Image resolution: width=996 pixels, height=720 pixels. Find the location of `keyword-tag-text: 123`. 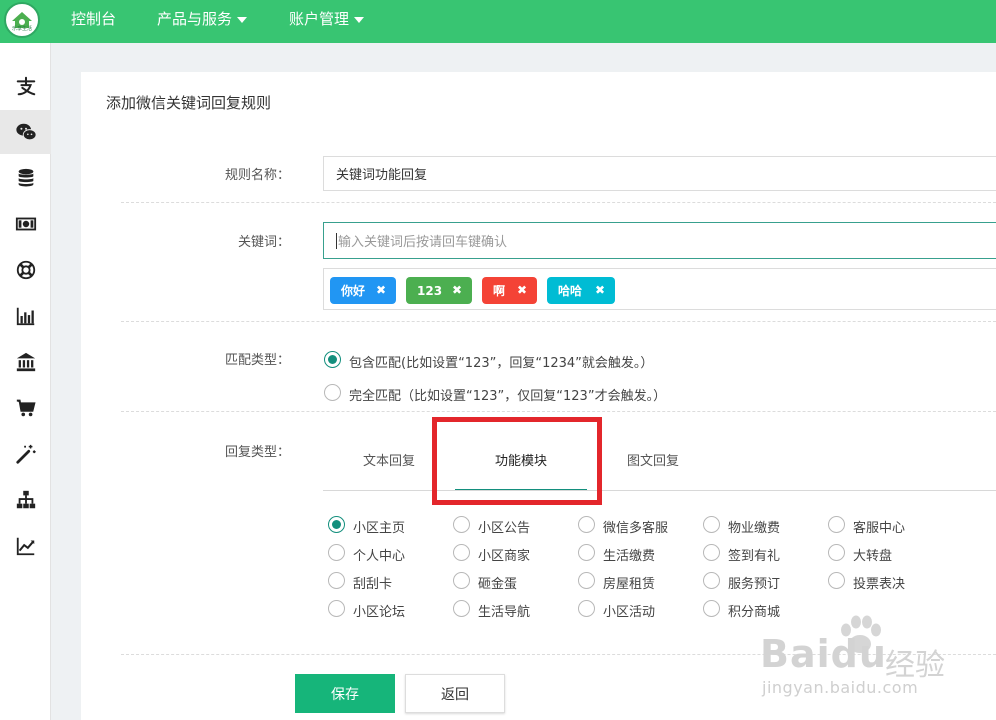

keyword-tag-text: 123 is located at coordinates (430, 290).